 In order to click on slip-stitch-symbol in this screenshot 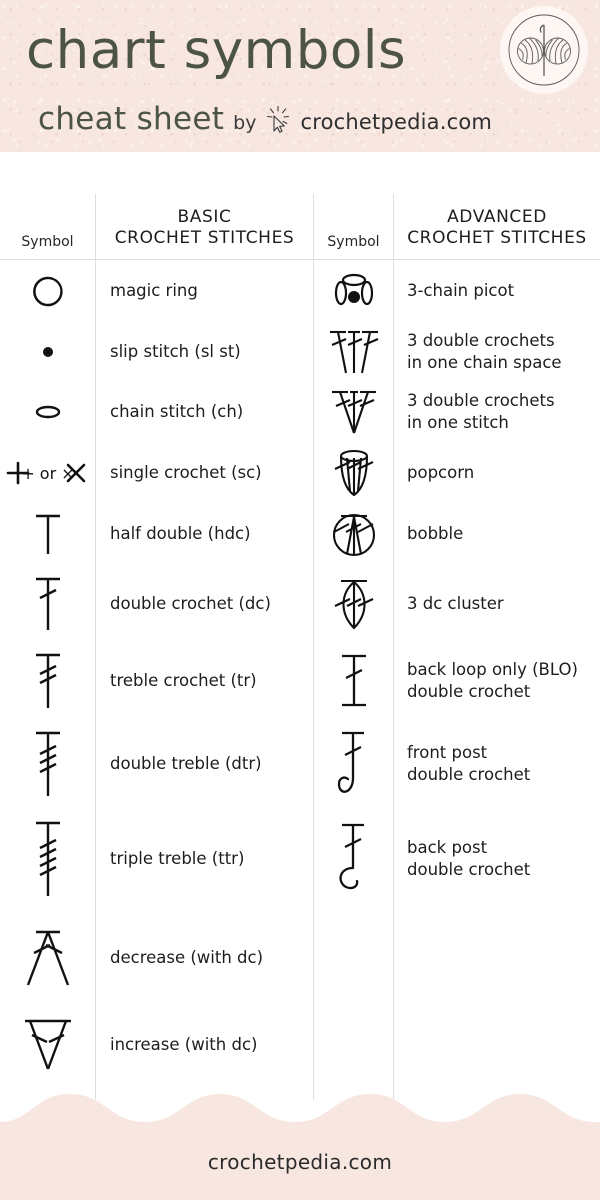, I will do `click(47, 352)`.